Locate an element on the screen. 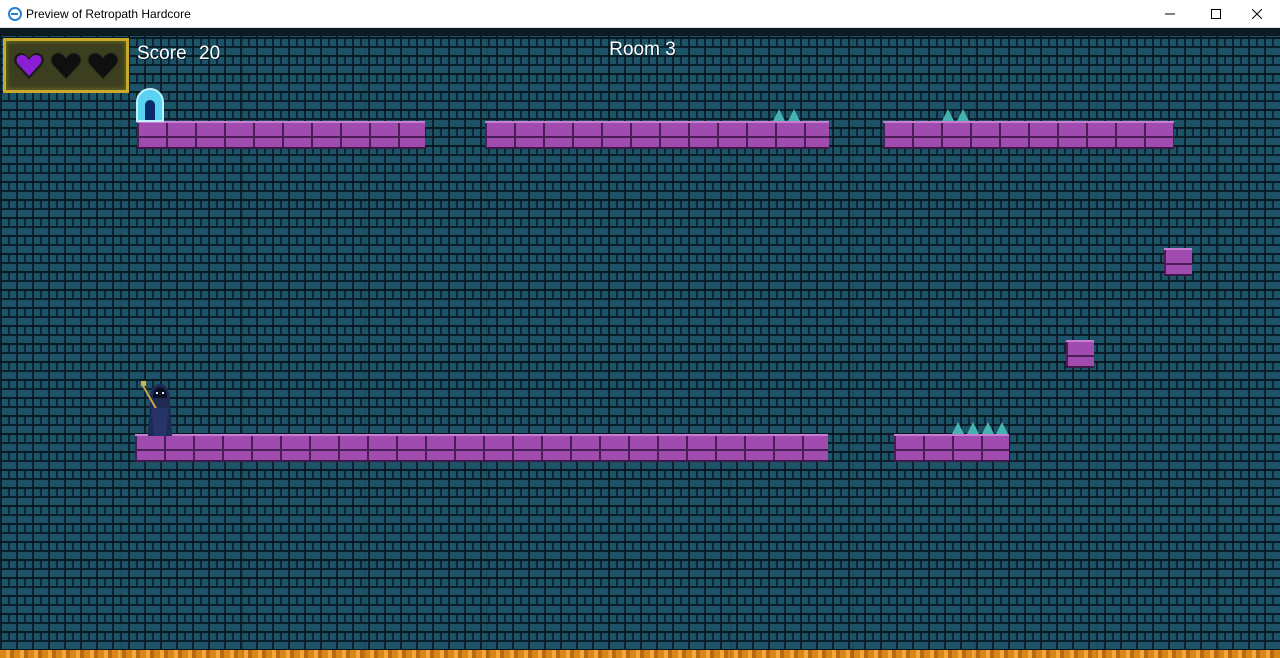 The width and height of the screenshot is (1280, 658). app-icon is located at coordinates (15, 14).